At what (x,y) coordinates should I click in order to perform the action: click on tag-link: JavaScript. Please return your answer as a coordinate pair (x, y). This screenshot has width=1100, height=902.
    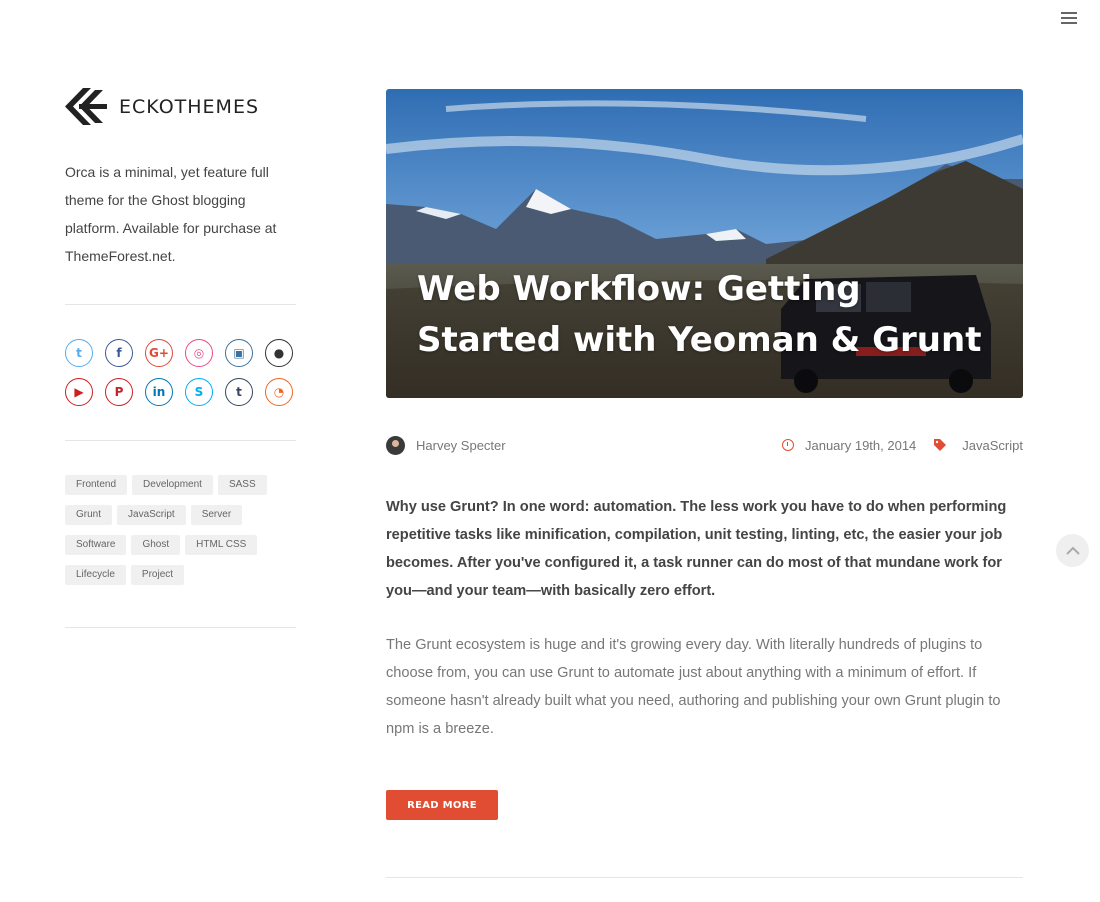
    Looking at the image, I should click on (151, 515).